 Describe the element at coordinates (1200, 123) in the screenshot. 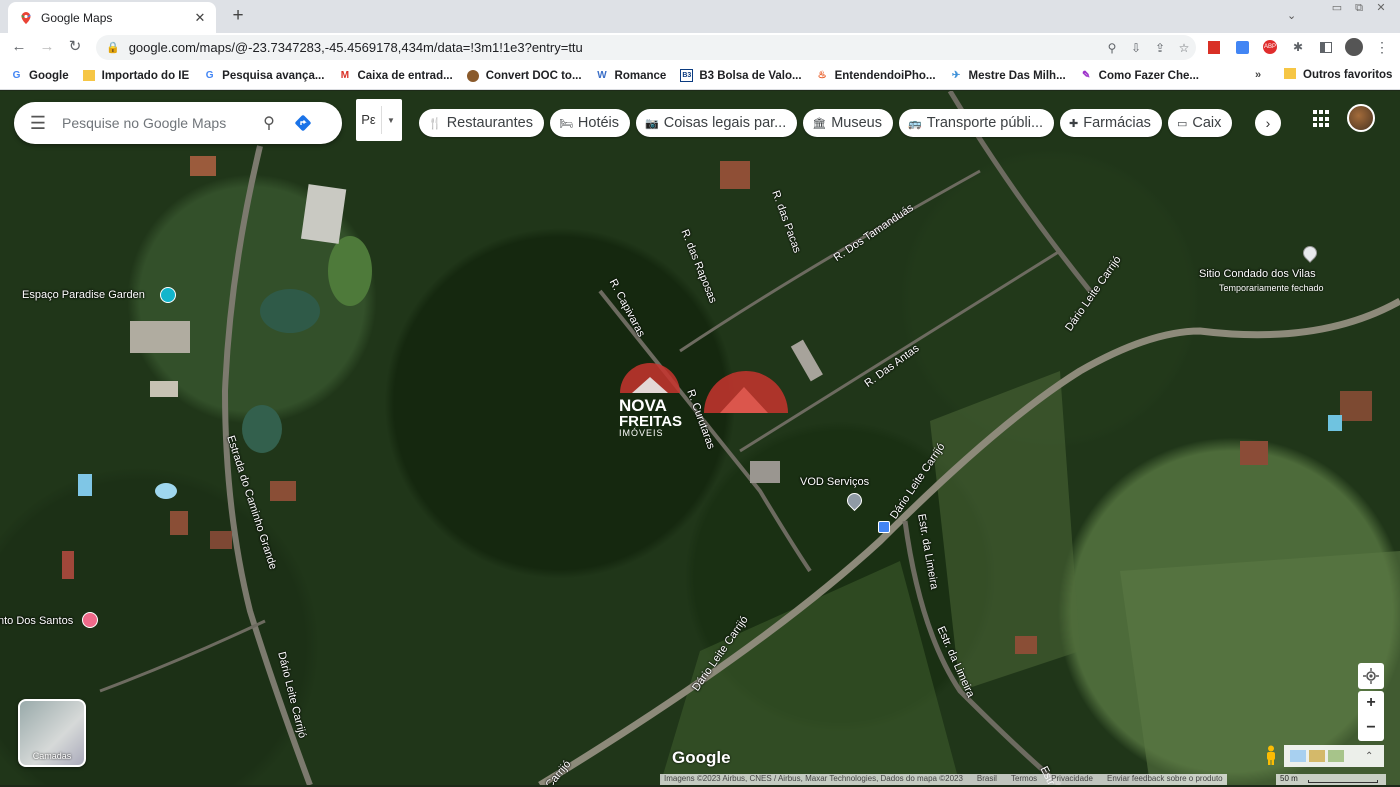

I see `chip-atms: ▭ Caix` at that location.